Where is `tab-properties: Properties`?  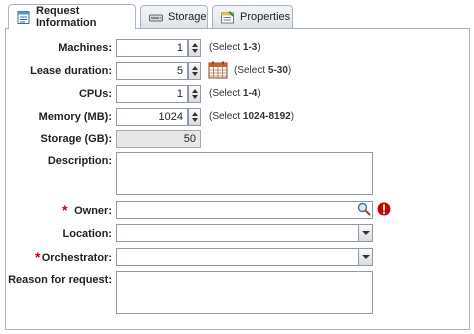
tab-properties: Properties is located at coordinates (252, 16).